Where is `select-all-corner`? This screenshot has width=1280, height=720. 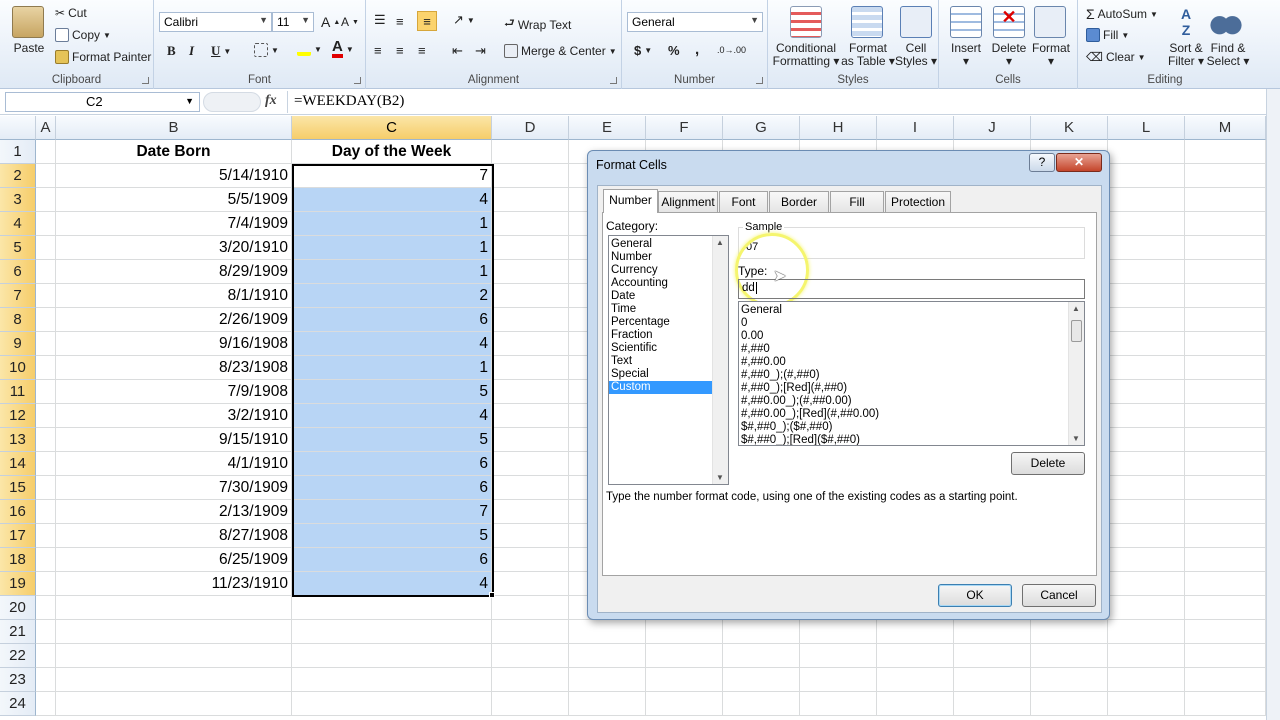 select-all-corner is located at coordinates (18, 128).